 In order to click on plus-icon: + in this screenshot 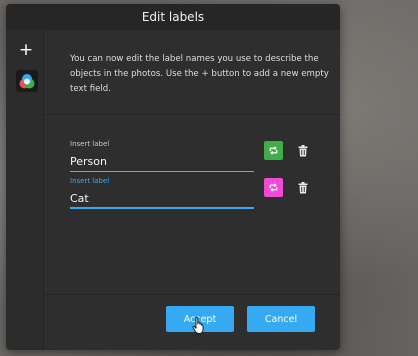, I will do `click(26, 50)`.